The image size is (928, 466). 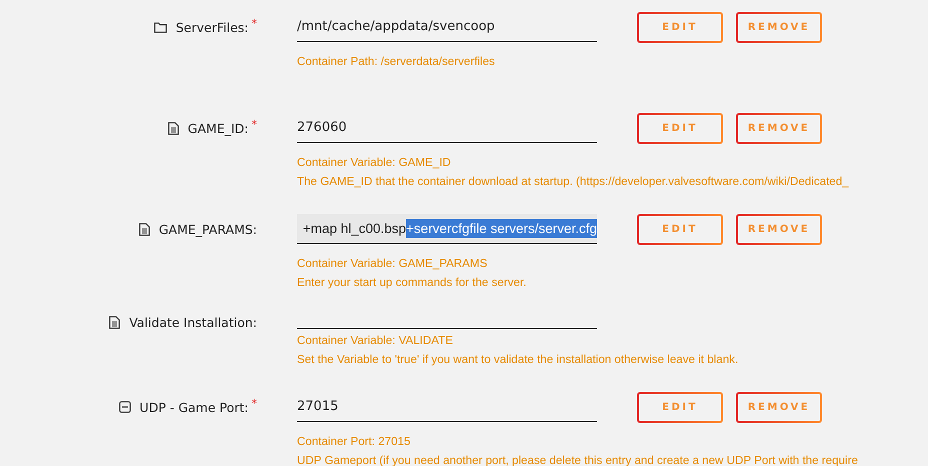 I want to click on field-description: The GAME_ID that the container download at startup. (https://developer.valvesoftware.com/wiki/Dedicated_, so click(x=573, y=182).